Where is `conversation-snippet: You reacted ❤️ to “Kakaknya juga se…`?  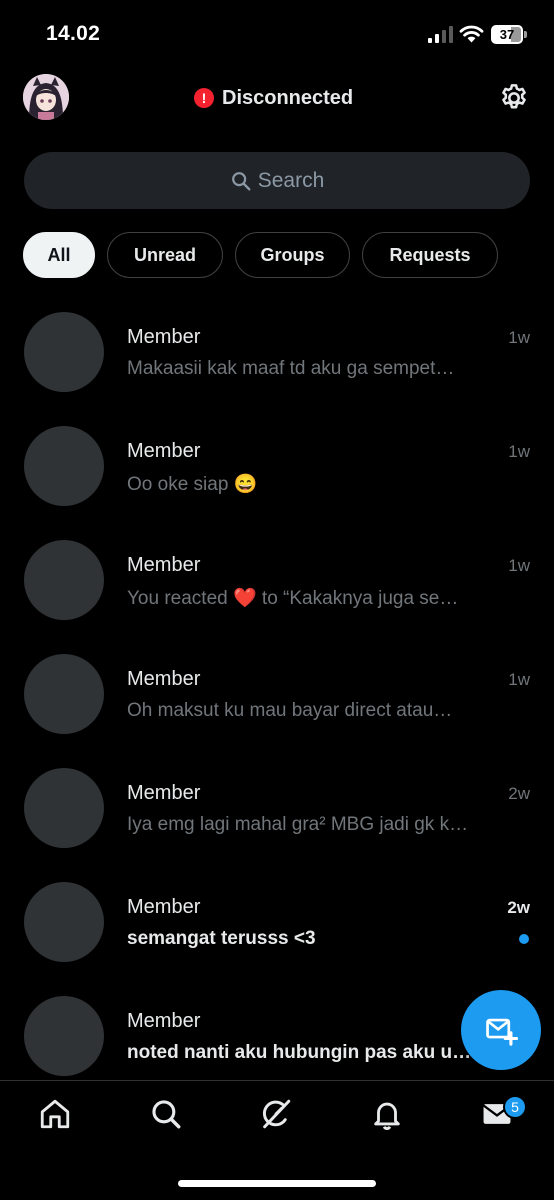
conversation-snippet: You reacted ❤️ to “Kakaknya juga se… is located at coordinates (293, 598).